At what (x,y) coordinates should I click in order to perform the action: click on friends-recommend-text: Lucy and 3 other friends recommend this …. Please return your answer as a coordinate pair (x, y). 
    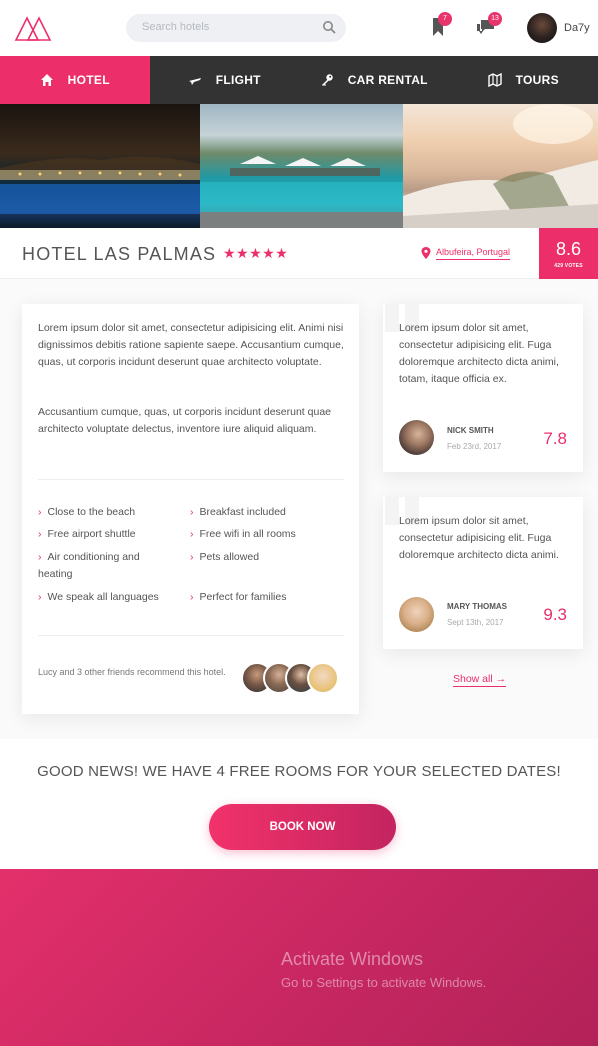
    Looking at the image, I should click on (132, 672).